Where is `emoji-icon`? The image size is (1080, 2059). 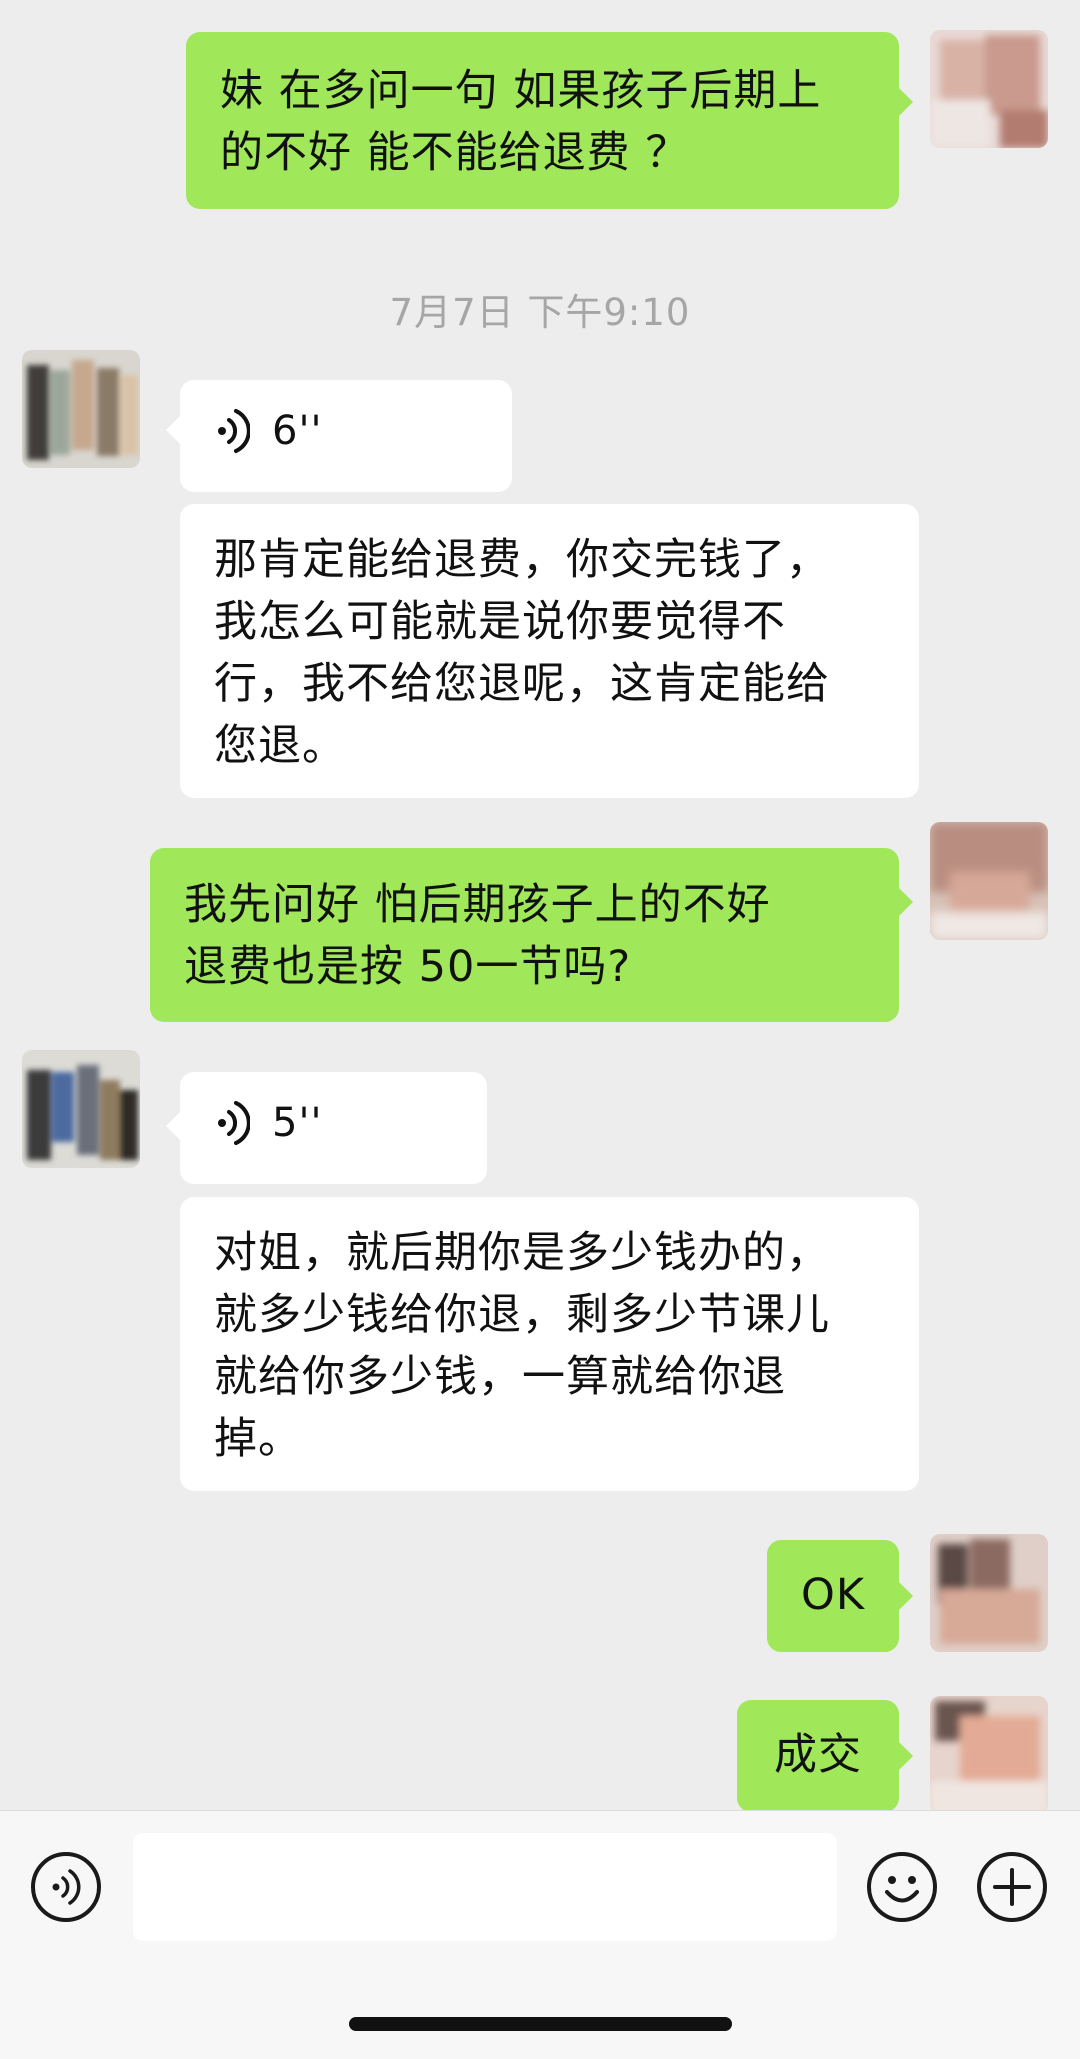 emoji-icon is located at coordinates (902, 1887).